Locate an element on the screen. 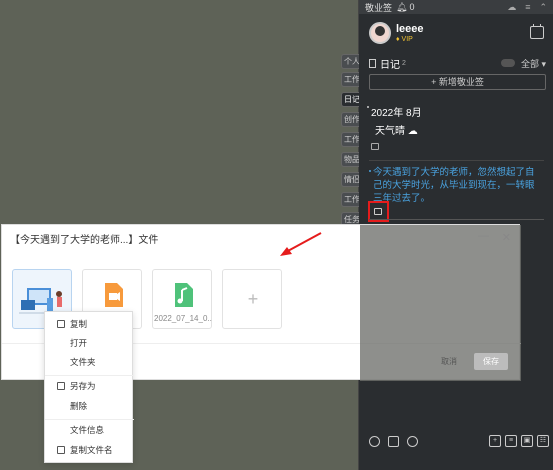 This screenshot has width=553, height=470. entry-date: 2022年 8月 is located at coordinates (396, 113).